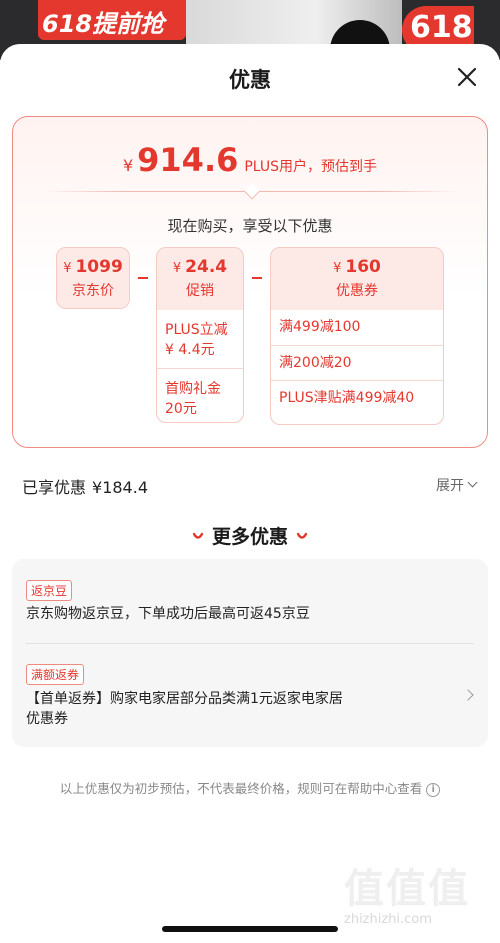  I want to click on estimated-price: ¥914.6 PLUS用户，预估到手, so click(250, 160).